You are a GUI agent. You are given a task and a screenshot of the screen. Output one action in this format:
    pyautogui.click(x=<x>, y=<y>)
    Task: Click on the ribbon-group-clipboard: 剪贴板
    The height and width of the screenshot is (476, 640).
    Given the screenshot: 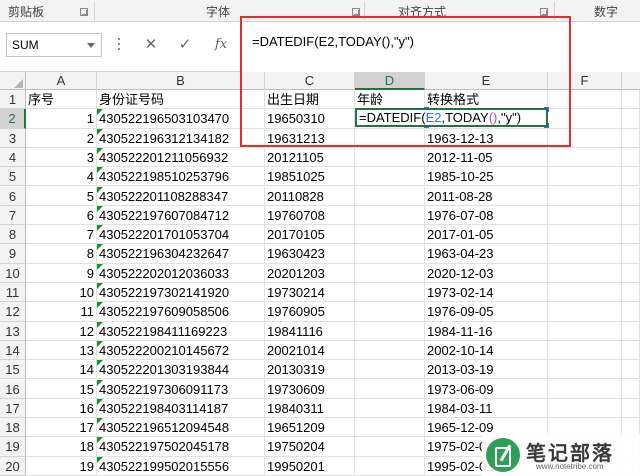 What is the action you would take?
    pyautogui.click(x=26, y=11)
    